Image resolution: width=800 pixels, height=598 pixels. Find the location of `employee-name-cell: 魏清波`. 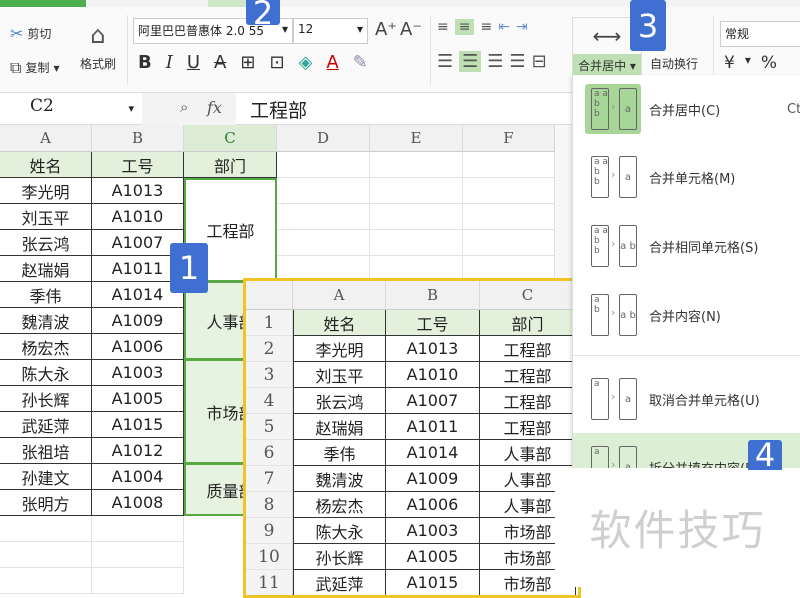

employee-name-cell: 魏清波 is located at coordinates (46, 321).